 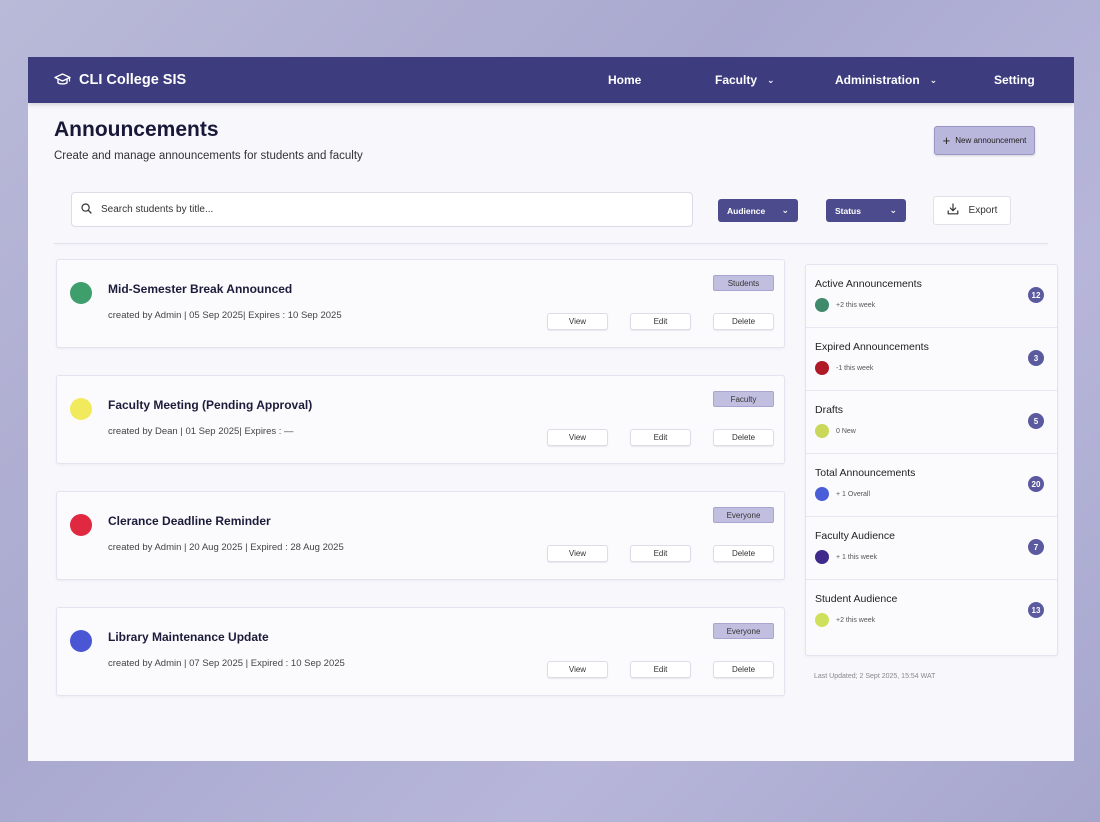 What do you see at coordinates (846, 431) in the screenshot?
I see `stat-note: 0 New` at bounding box center [846, 431].